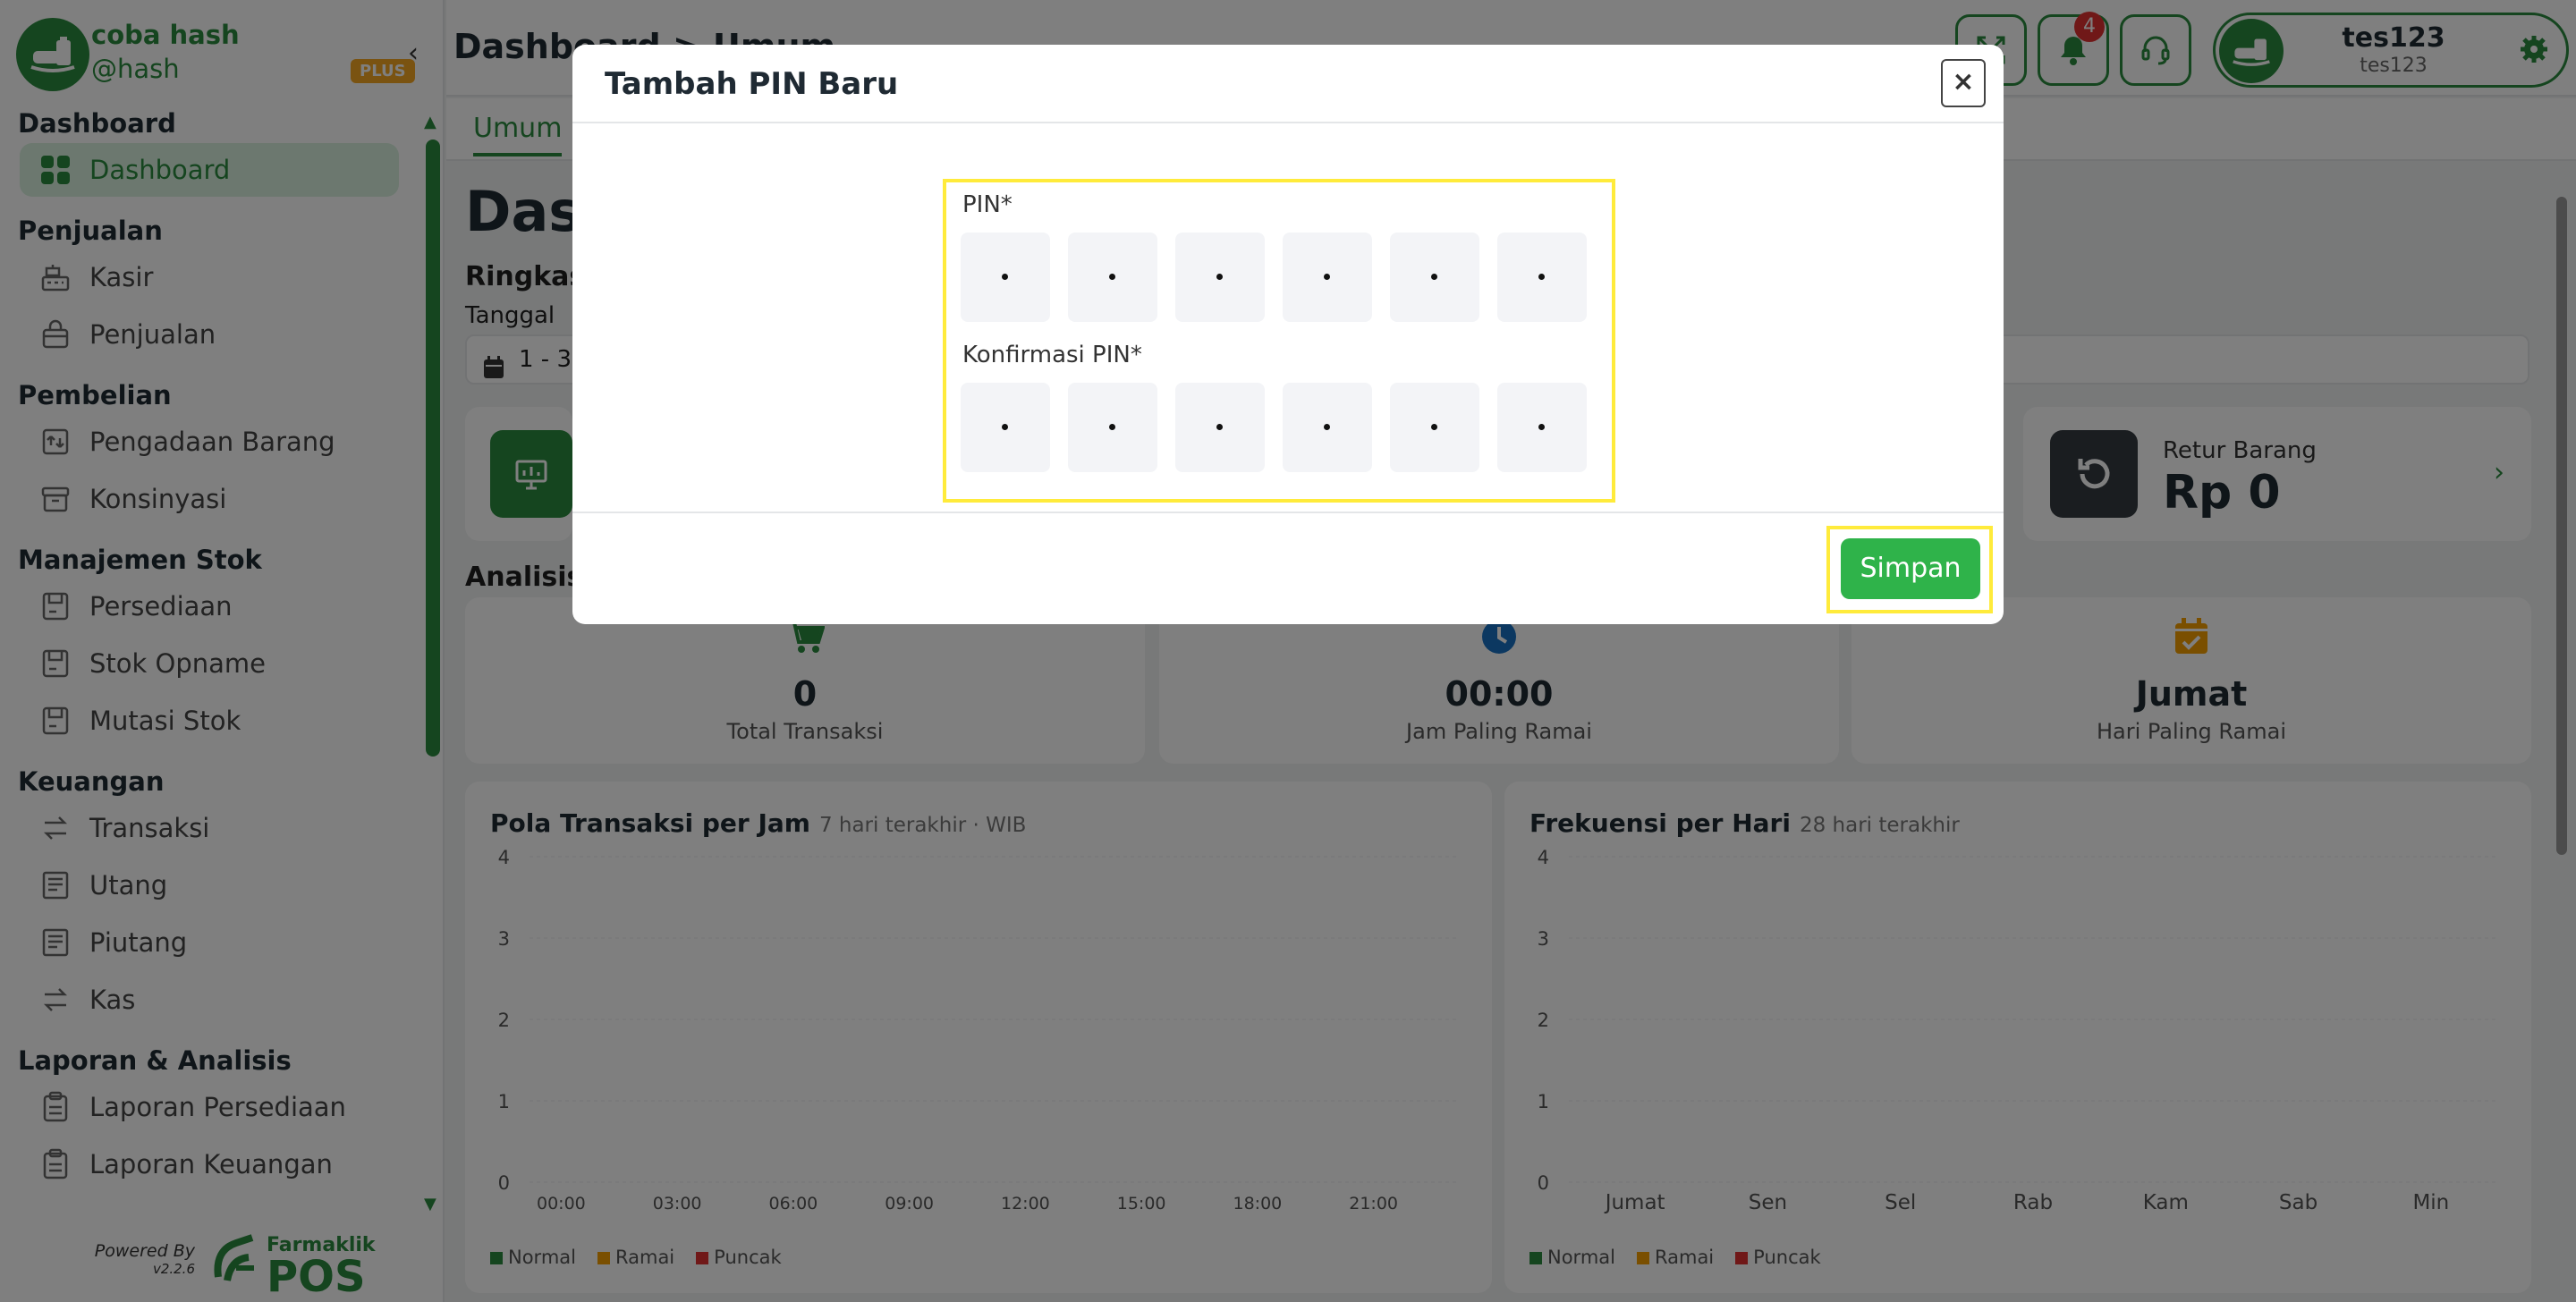 The width and height of the screenshot is (2576, 1302). Describe the element at coordinates (1963, 83) in the screenshot. I see `close-button: ×` at that location.